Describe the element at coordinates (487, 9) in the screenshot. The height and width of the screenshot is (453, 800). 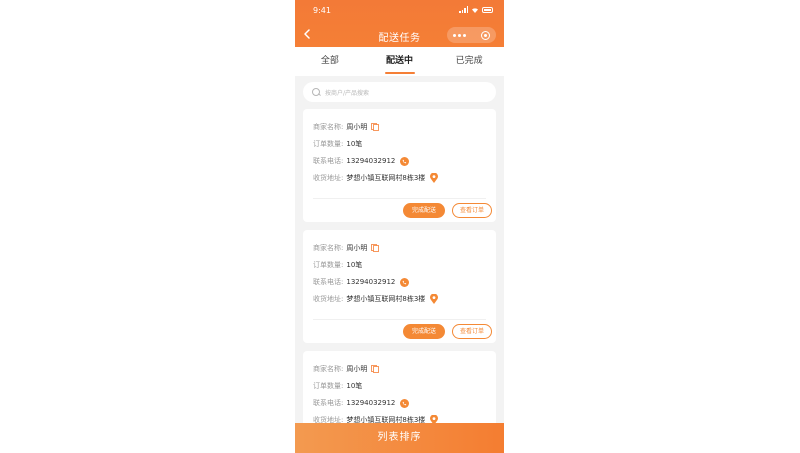
I see `battery-icon` at that location.